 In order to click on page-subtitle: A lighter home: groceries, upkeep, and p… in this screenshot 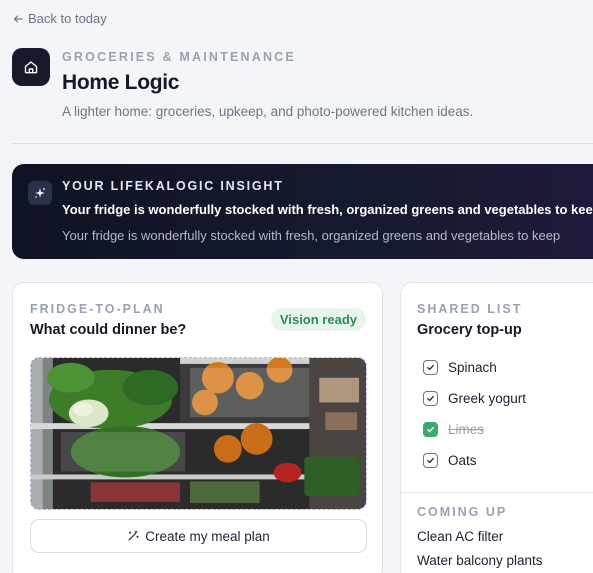, I will do `click(268, 111)`.